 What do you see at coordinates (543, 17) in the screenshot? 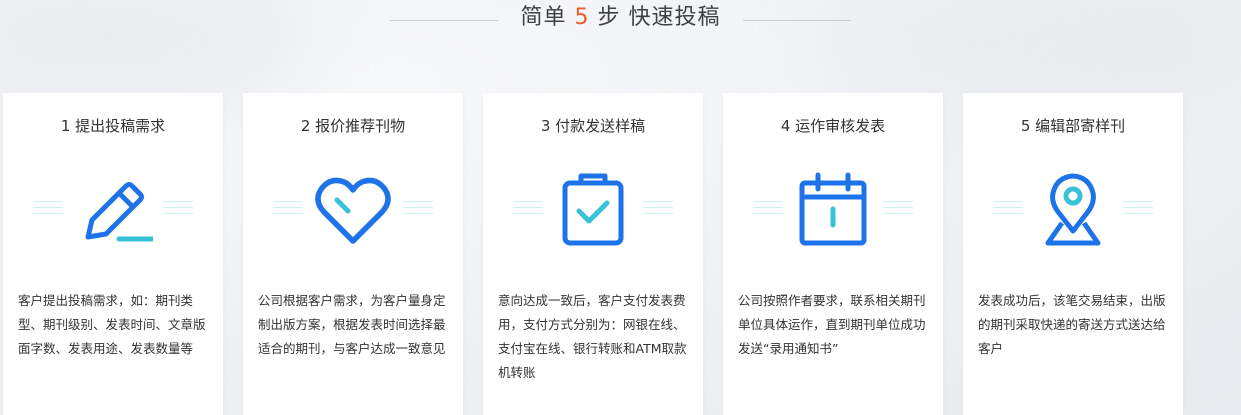
I see `title-prefix: 简单` at bounding box center [543, 17].